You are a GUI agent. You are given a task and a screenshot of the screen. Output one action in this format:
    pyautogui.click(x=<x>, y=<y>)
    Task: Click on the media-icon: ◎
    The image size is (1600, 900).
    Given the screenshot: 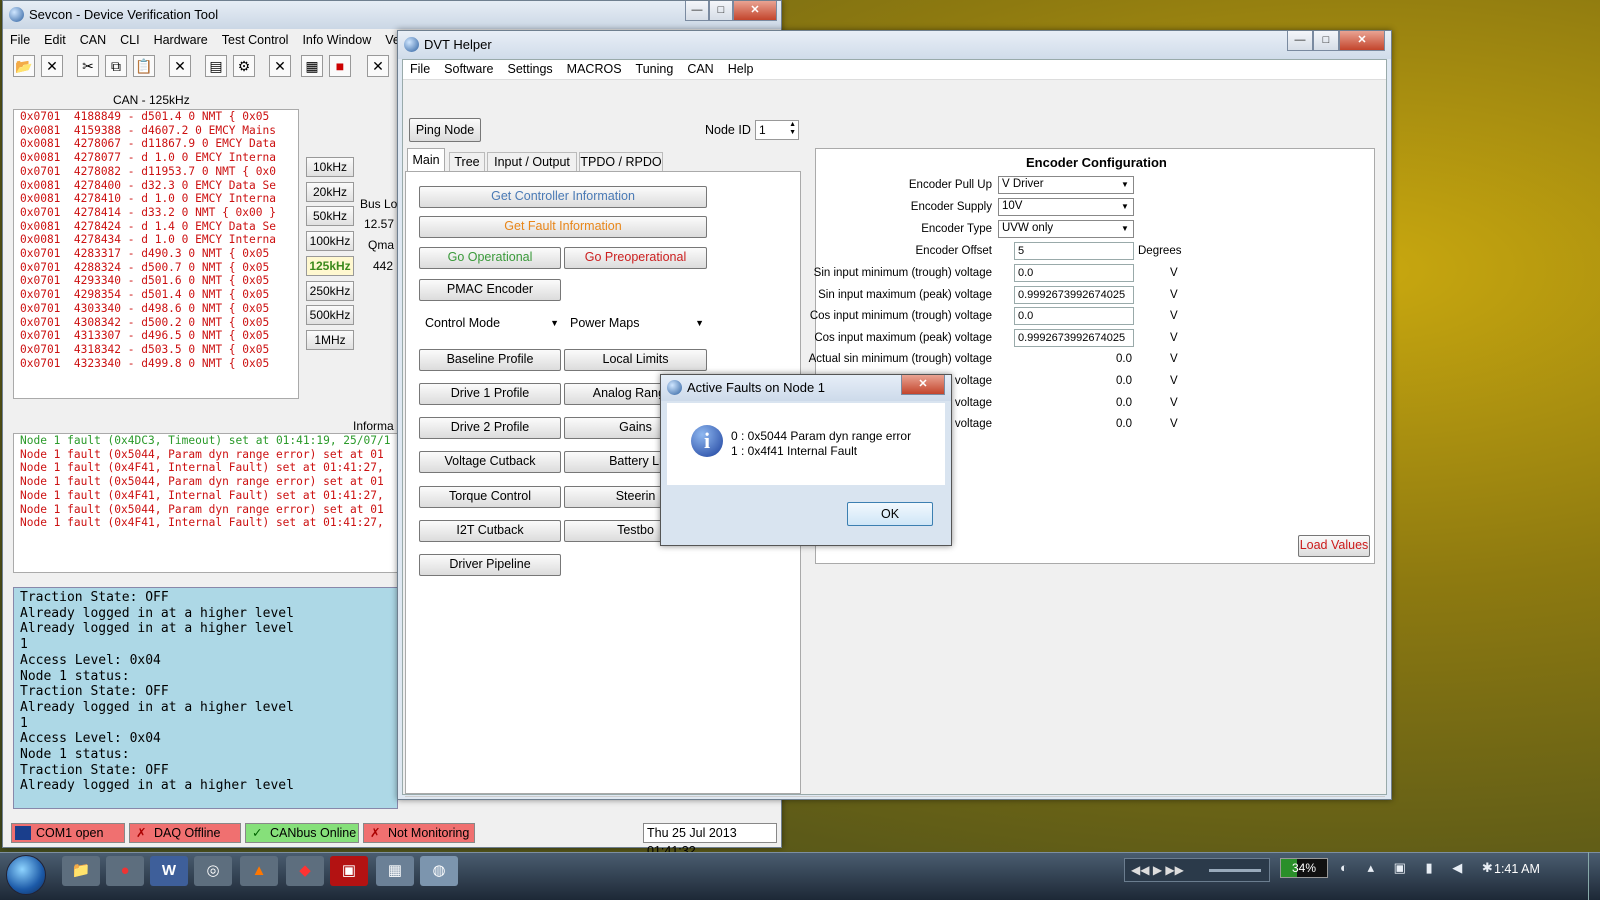 What is the action you would take?
    pyautogui.click(x=213, y=871)
    